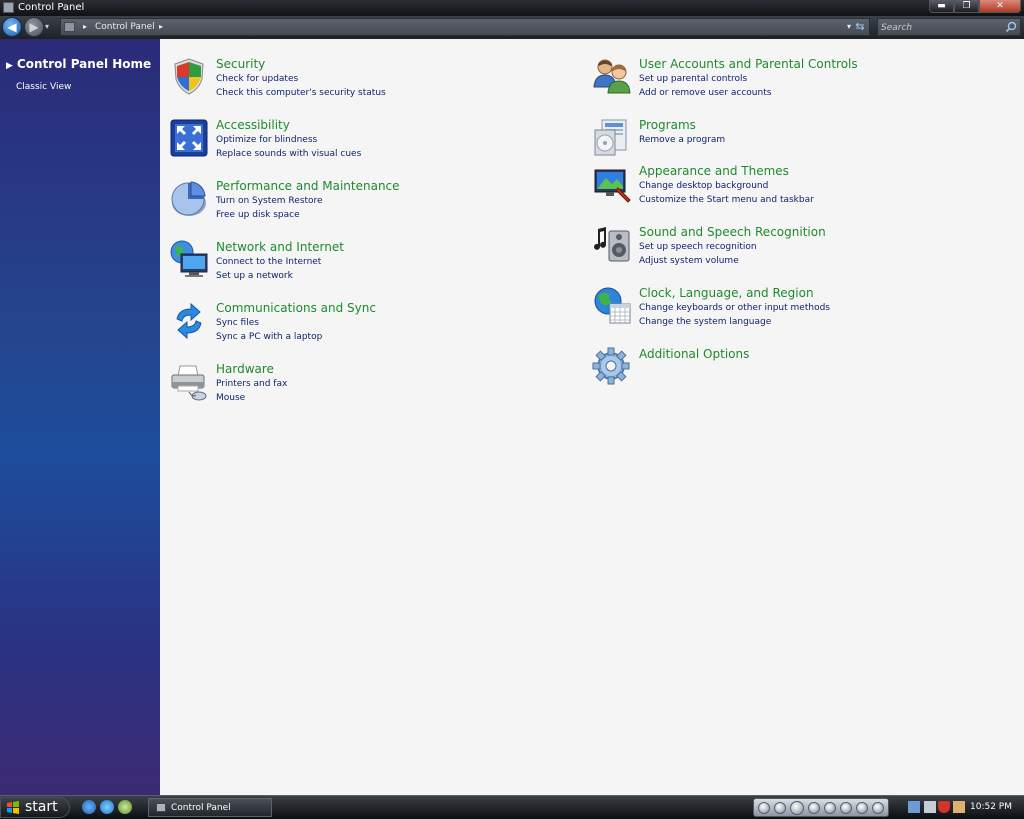  What do you see at coordinates (80, 417) in the screenshot?
I see `task-pane: ▶ Control Panel Home Classic View` at bounding box center [80, 417].